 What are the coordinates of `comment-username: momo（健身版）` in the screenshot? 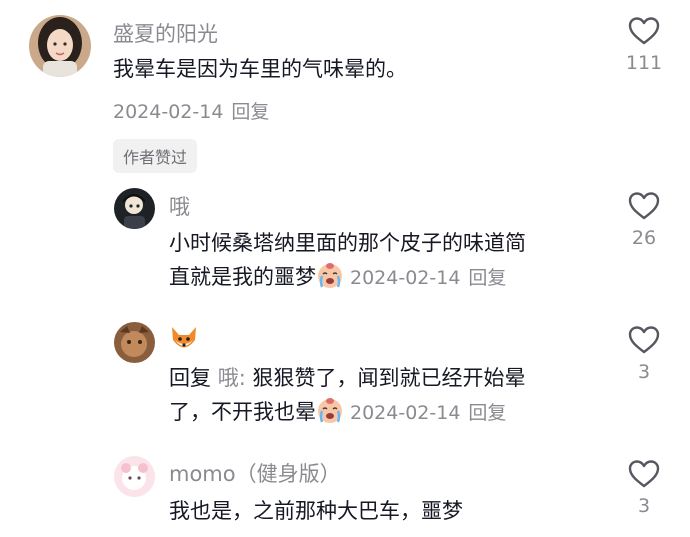 It's located at (255, 474).